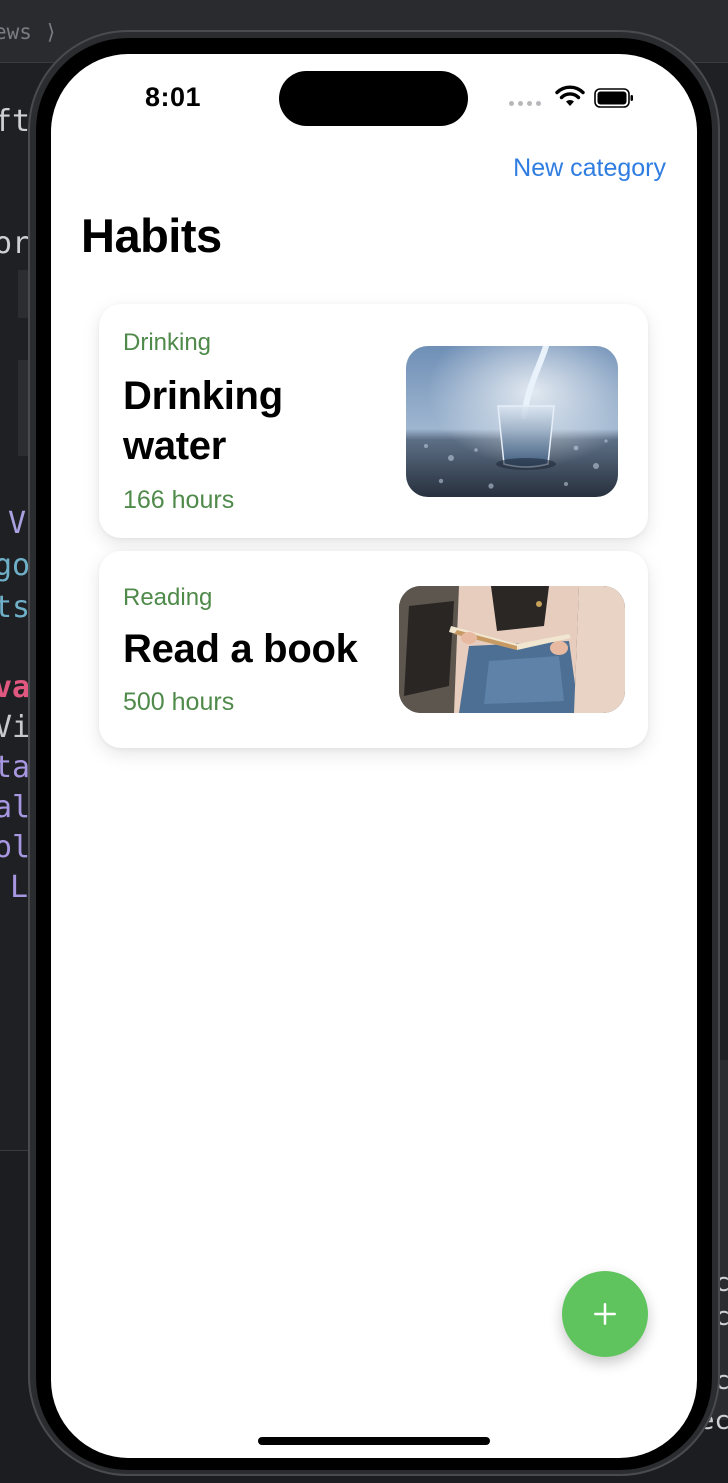 The image size is (728, 1483). Describe the element at coordinates (15, 121) in the screenshot. I see `ide-code-line: ft` at that location.